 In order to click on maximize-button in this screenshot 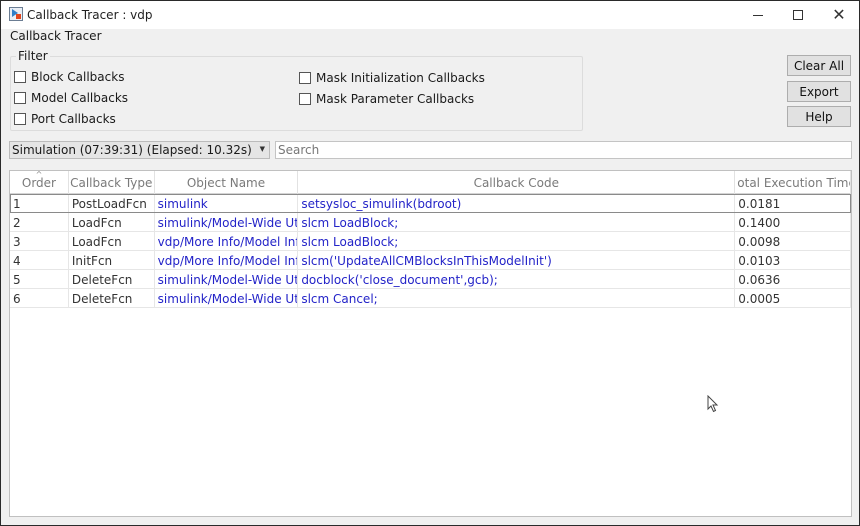, I will do `click(798, 15)`.